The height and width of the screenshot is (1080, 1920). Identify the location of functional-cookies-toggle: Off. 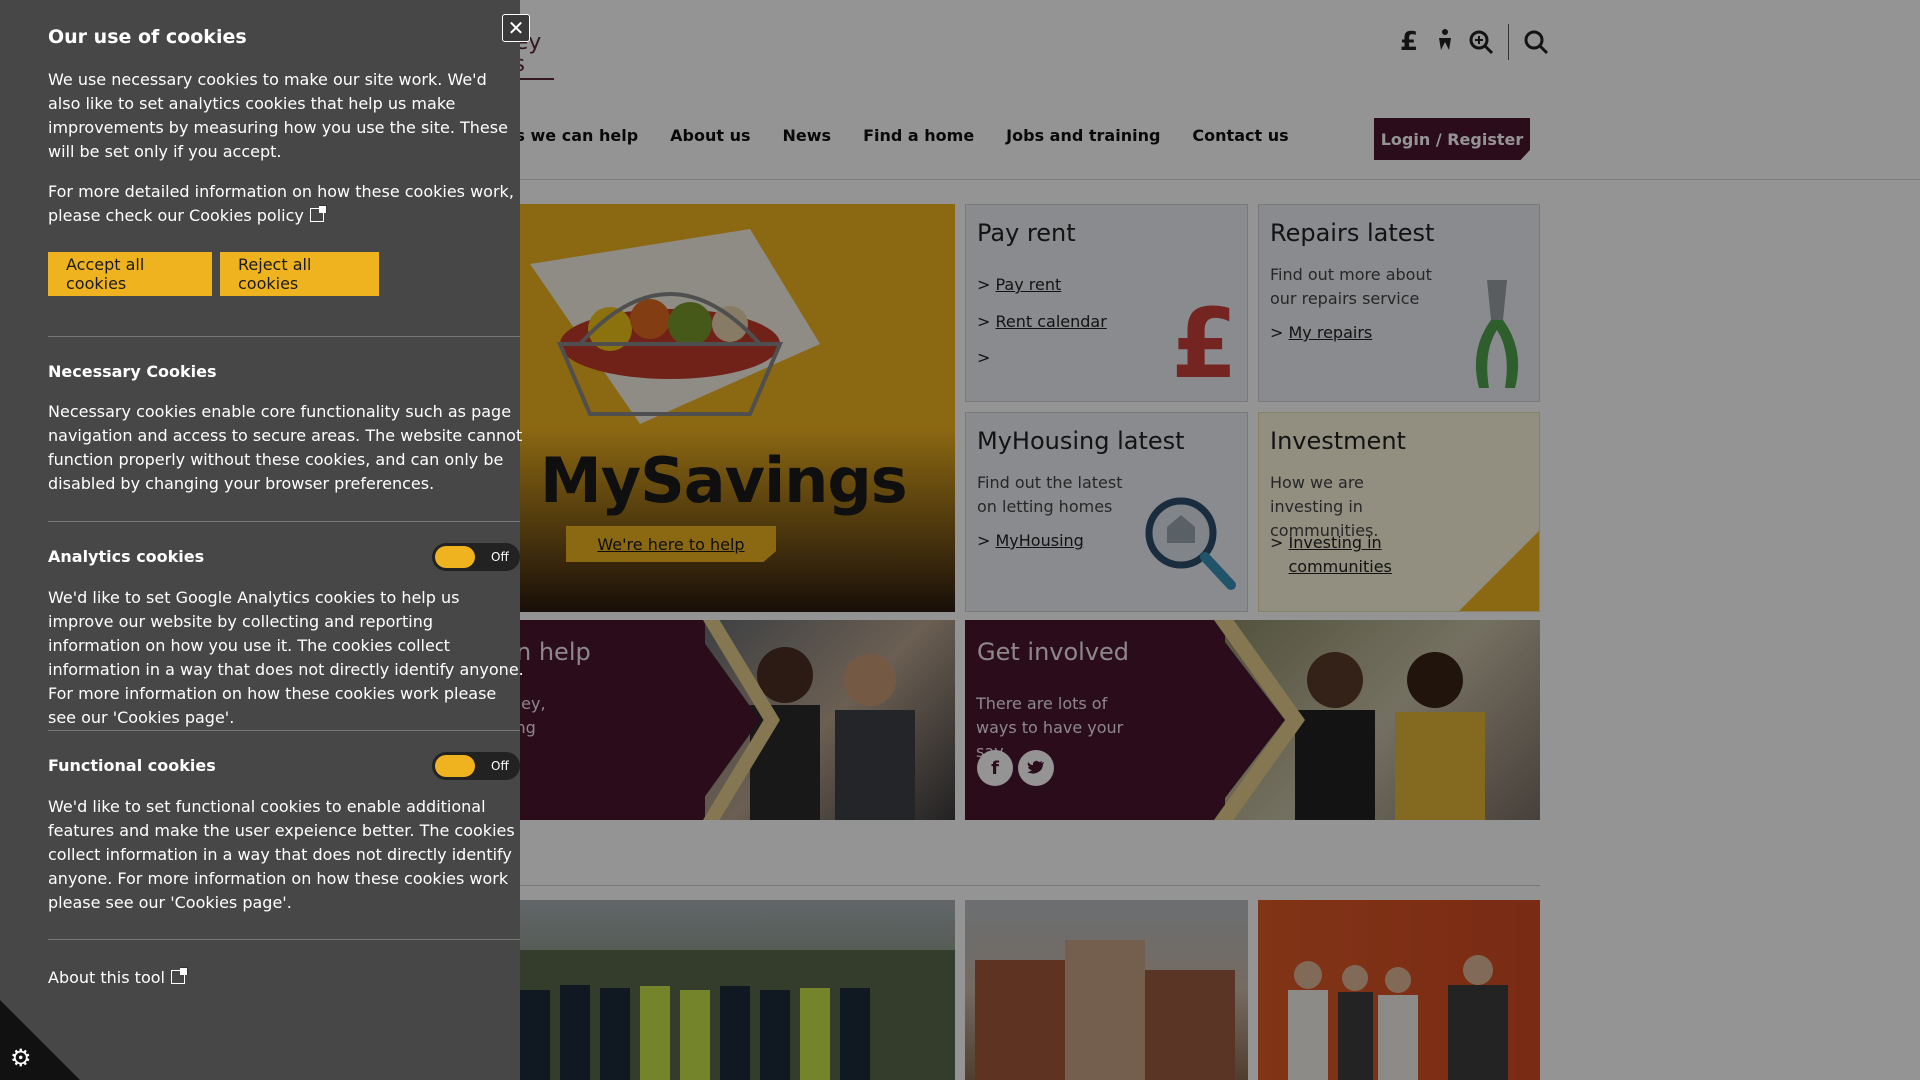
(476, 766).